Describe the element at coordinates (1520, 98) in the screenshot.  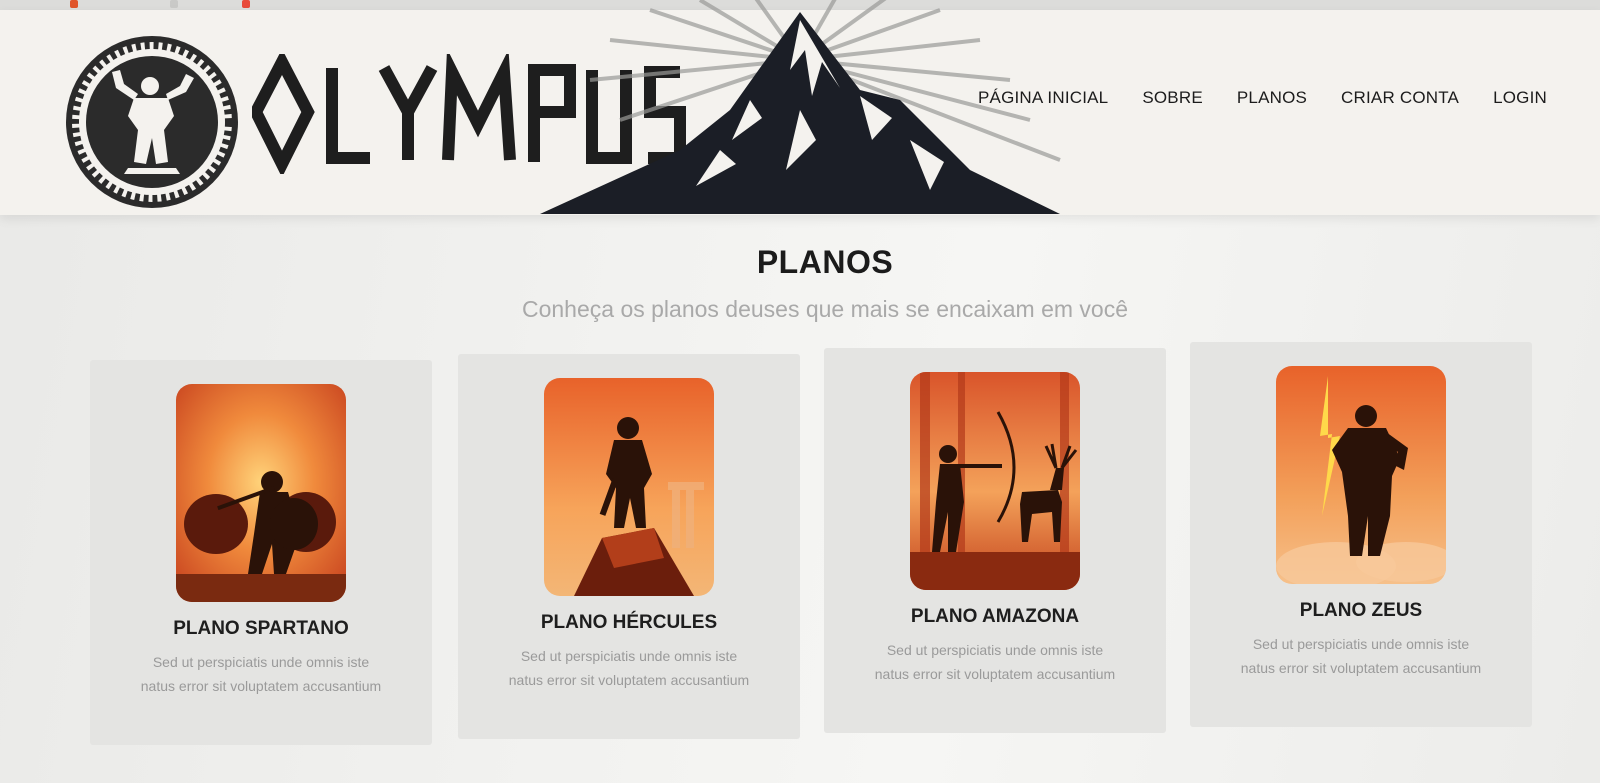
I see `nav-item-login: LOGIN` at that location.